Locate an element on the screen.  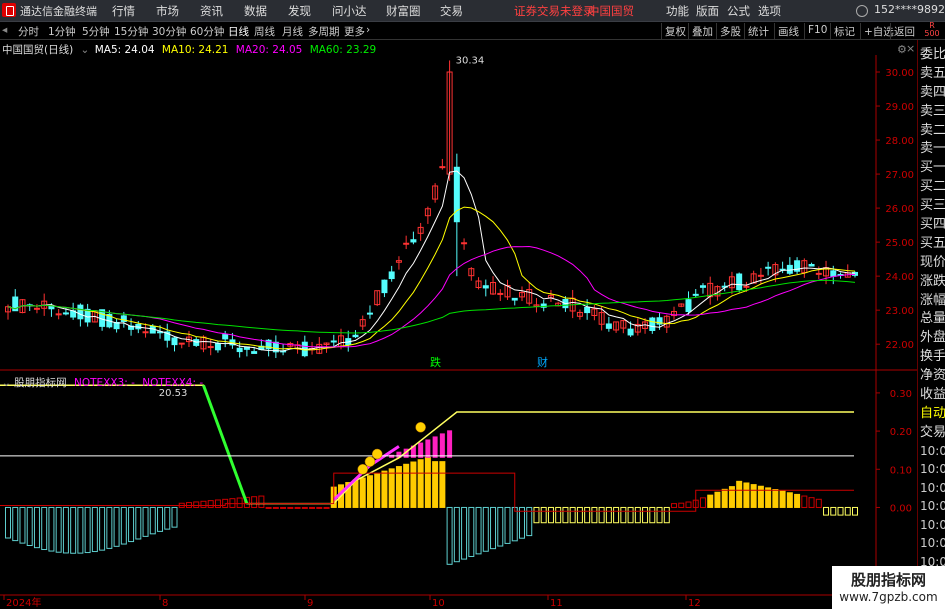
arrow-left-icon: ◂ is located at coordinates (4, 30).